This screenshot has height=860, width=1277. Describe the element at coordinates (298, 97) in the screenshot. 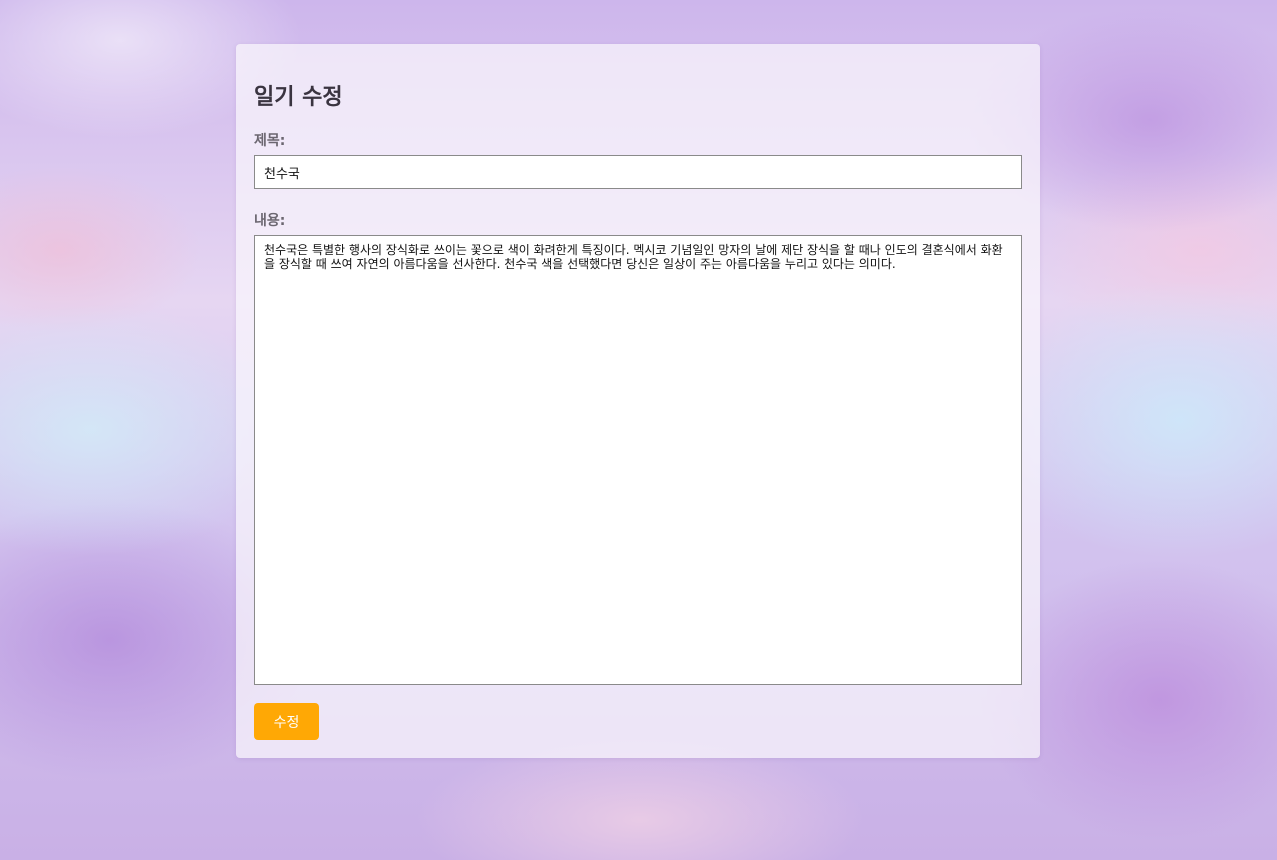

I see `page-title: 일기 수정` at that location.